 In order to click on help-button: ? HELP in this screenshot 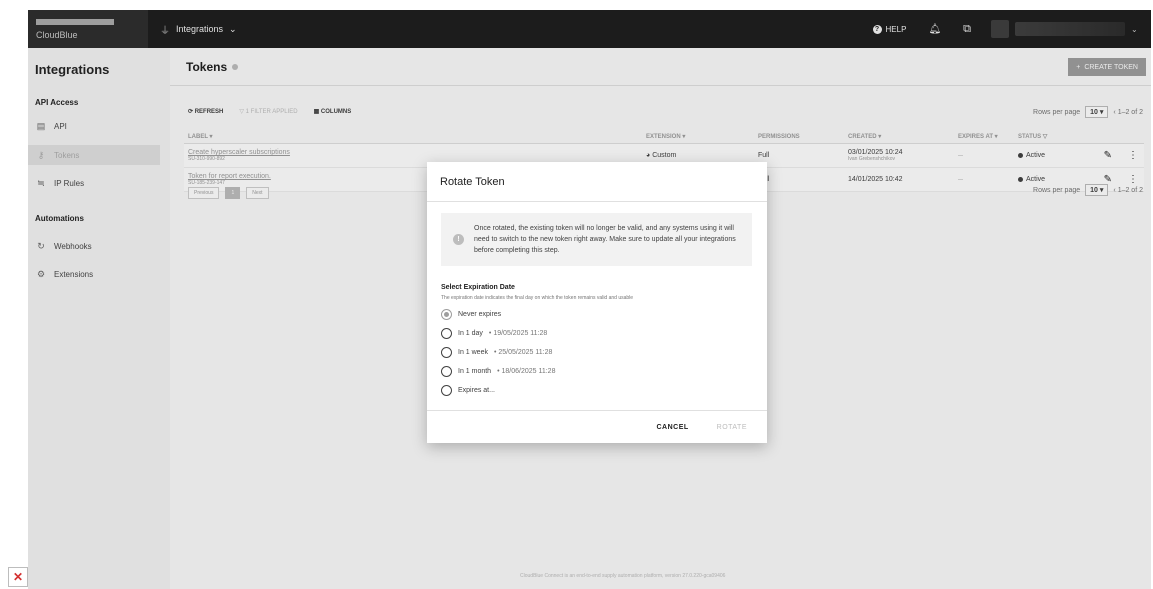, I will do `click(889, 29)`.